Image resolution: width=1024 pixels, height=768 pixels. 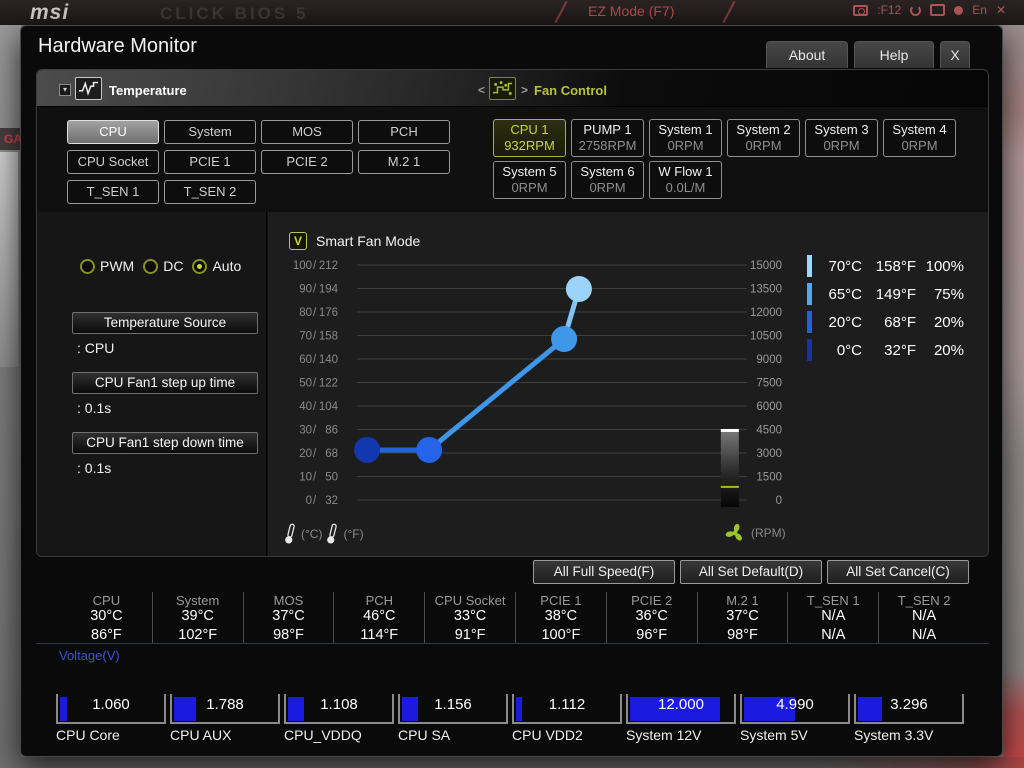 I want to click on right-axis-tick: 3000, so click(x=769, y=454).